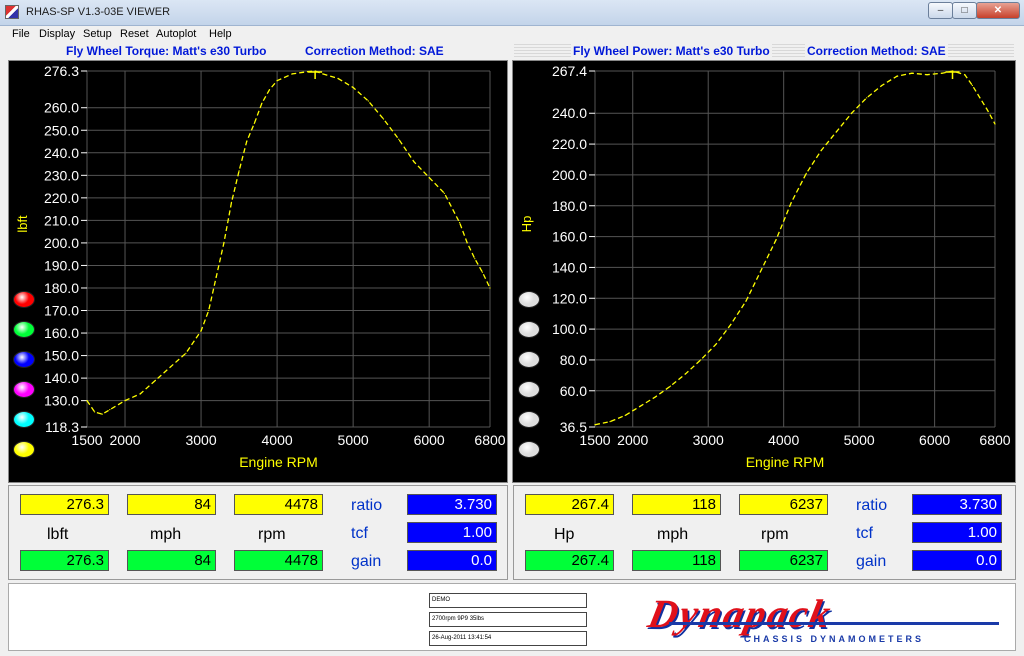 This screenshot has width=1024, height=656. I want to click on torque-y-tick-label: 250.0, so click(61, 130).